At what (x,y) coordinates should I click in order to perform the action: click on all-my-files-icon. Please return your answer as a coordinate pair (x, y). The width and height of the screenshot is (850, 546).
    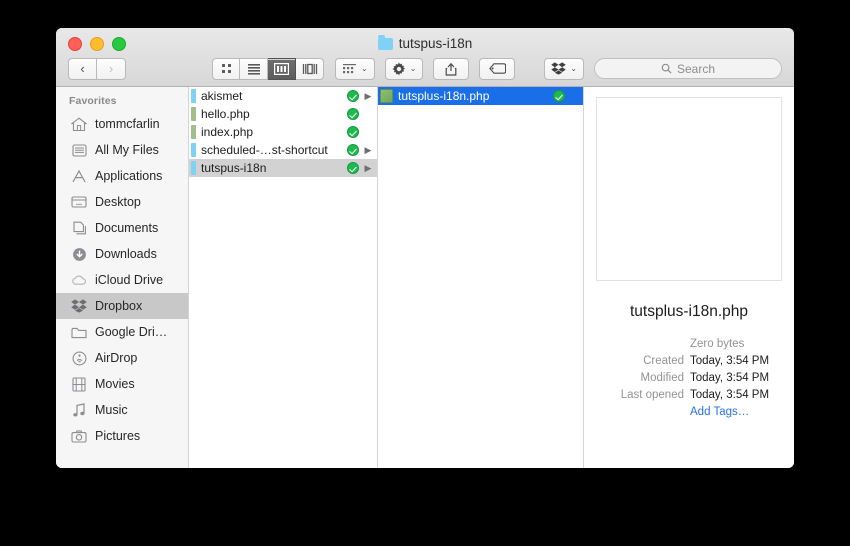
    Looking at the image, I should click on (79, 150).